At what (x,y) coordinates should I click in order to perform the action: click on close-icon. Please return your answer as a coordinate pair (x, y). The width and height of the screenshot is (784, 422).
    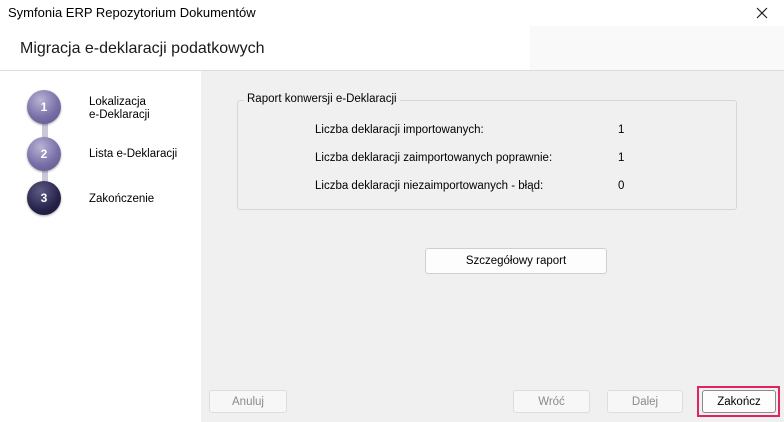
    Looking at the image, I should click on (762, 13).